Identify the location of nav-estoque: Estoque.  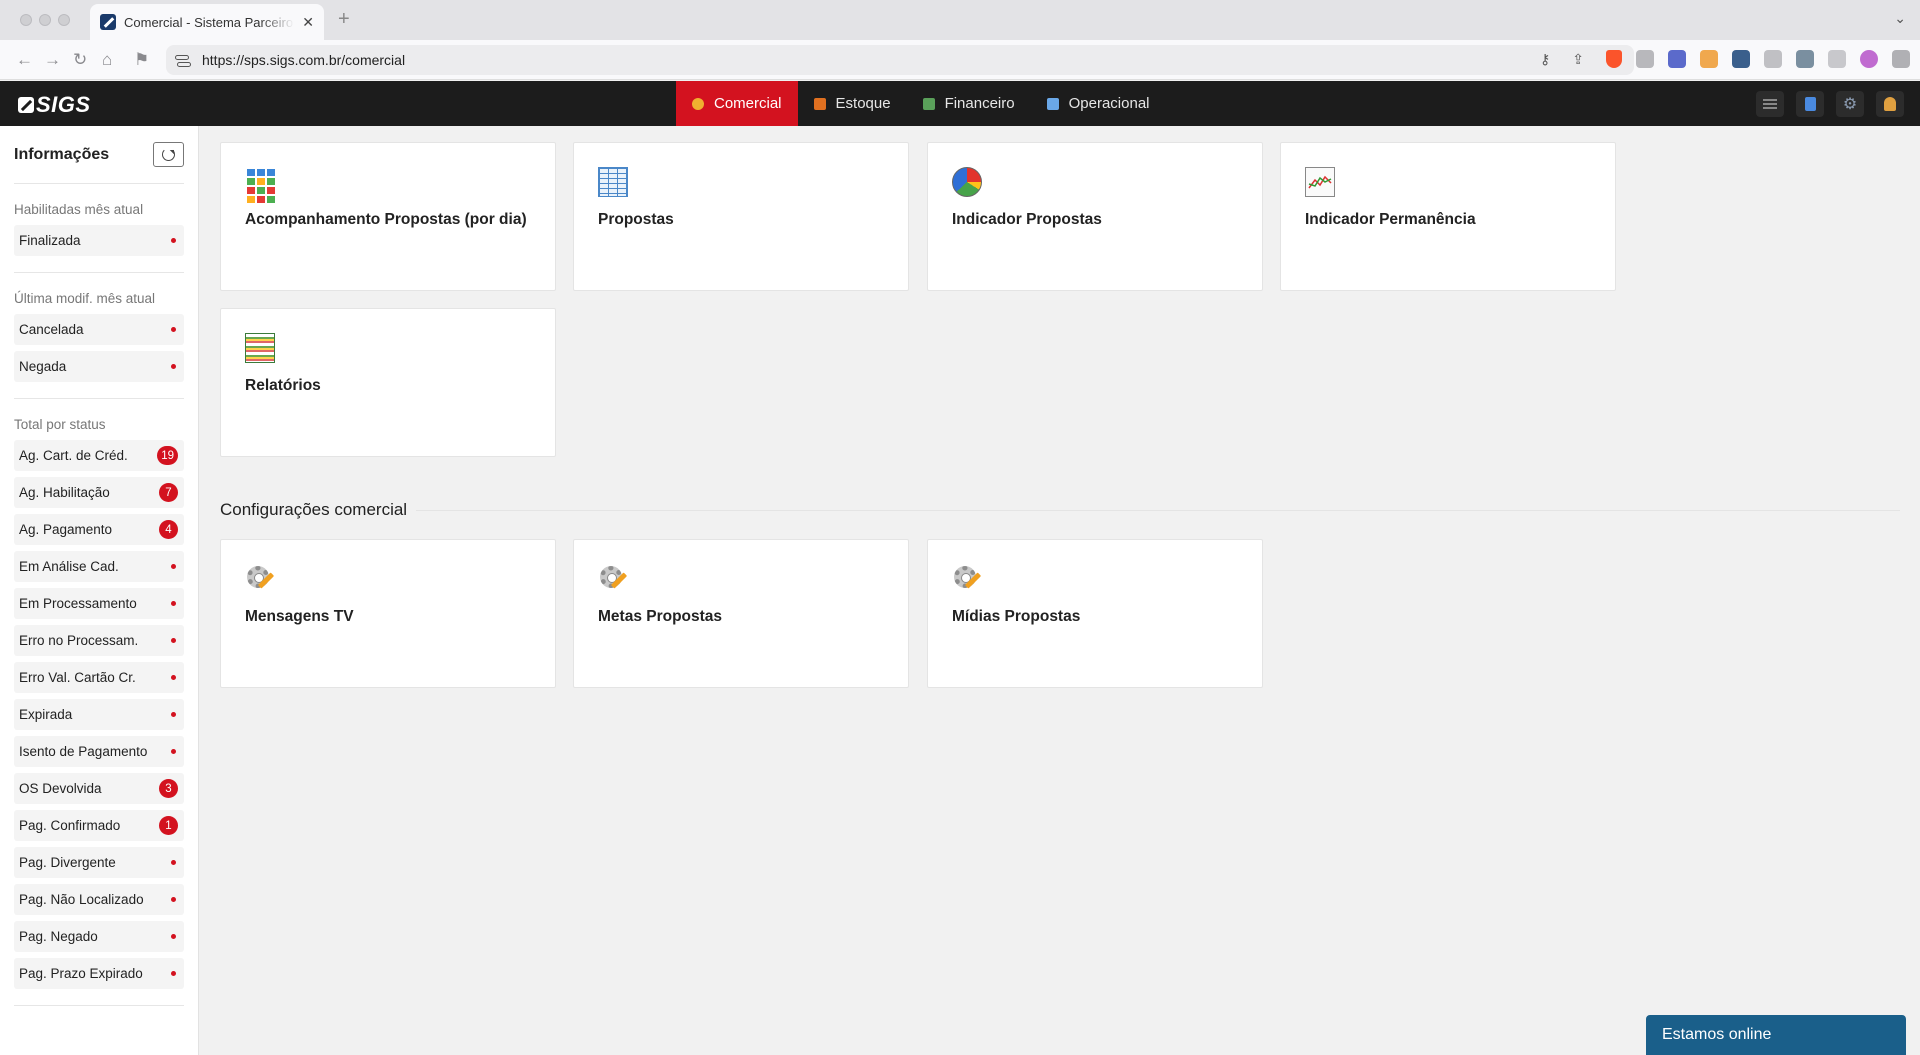
(852, 103).